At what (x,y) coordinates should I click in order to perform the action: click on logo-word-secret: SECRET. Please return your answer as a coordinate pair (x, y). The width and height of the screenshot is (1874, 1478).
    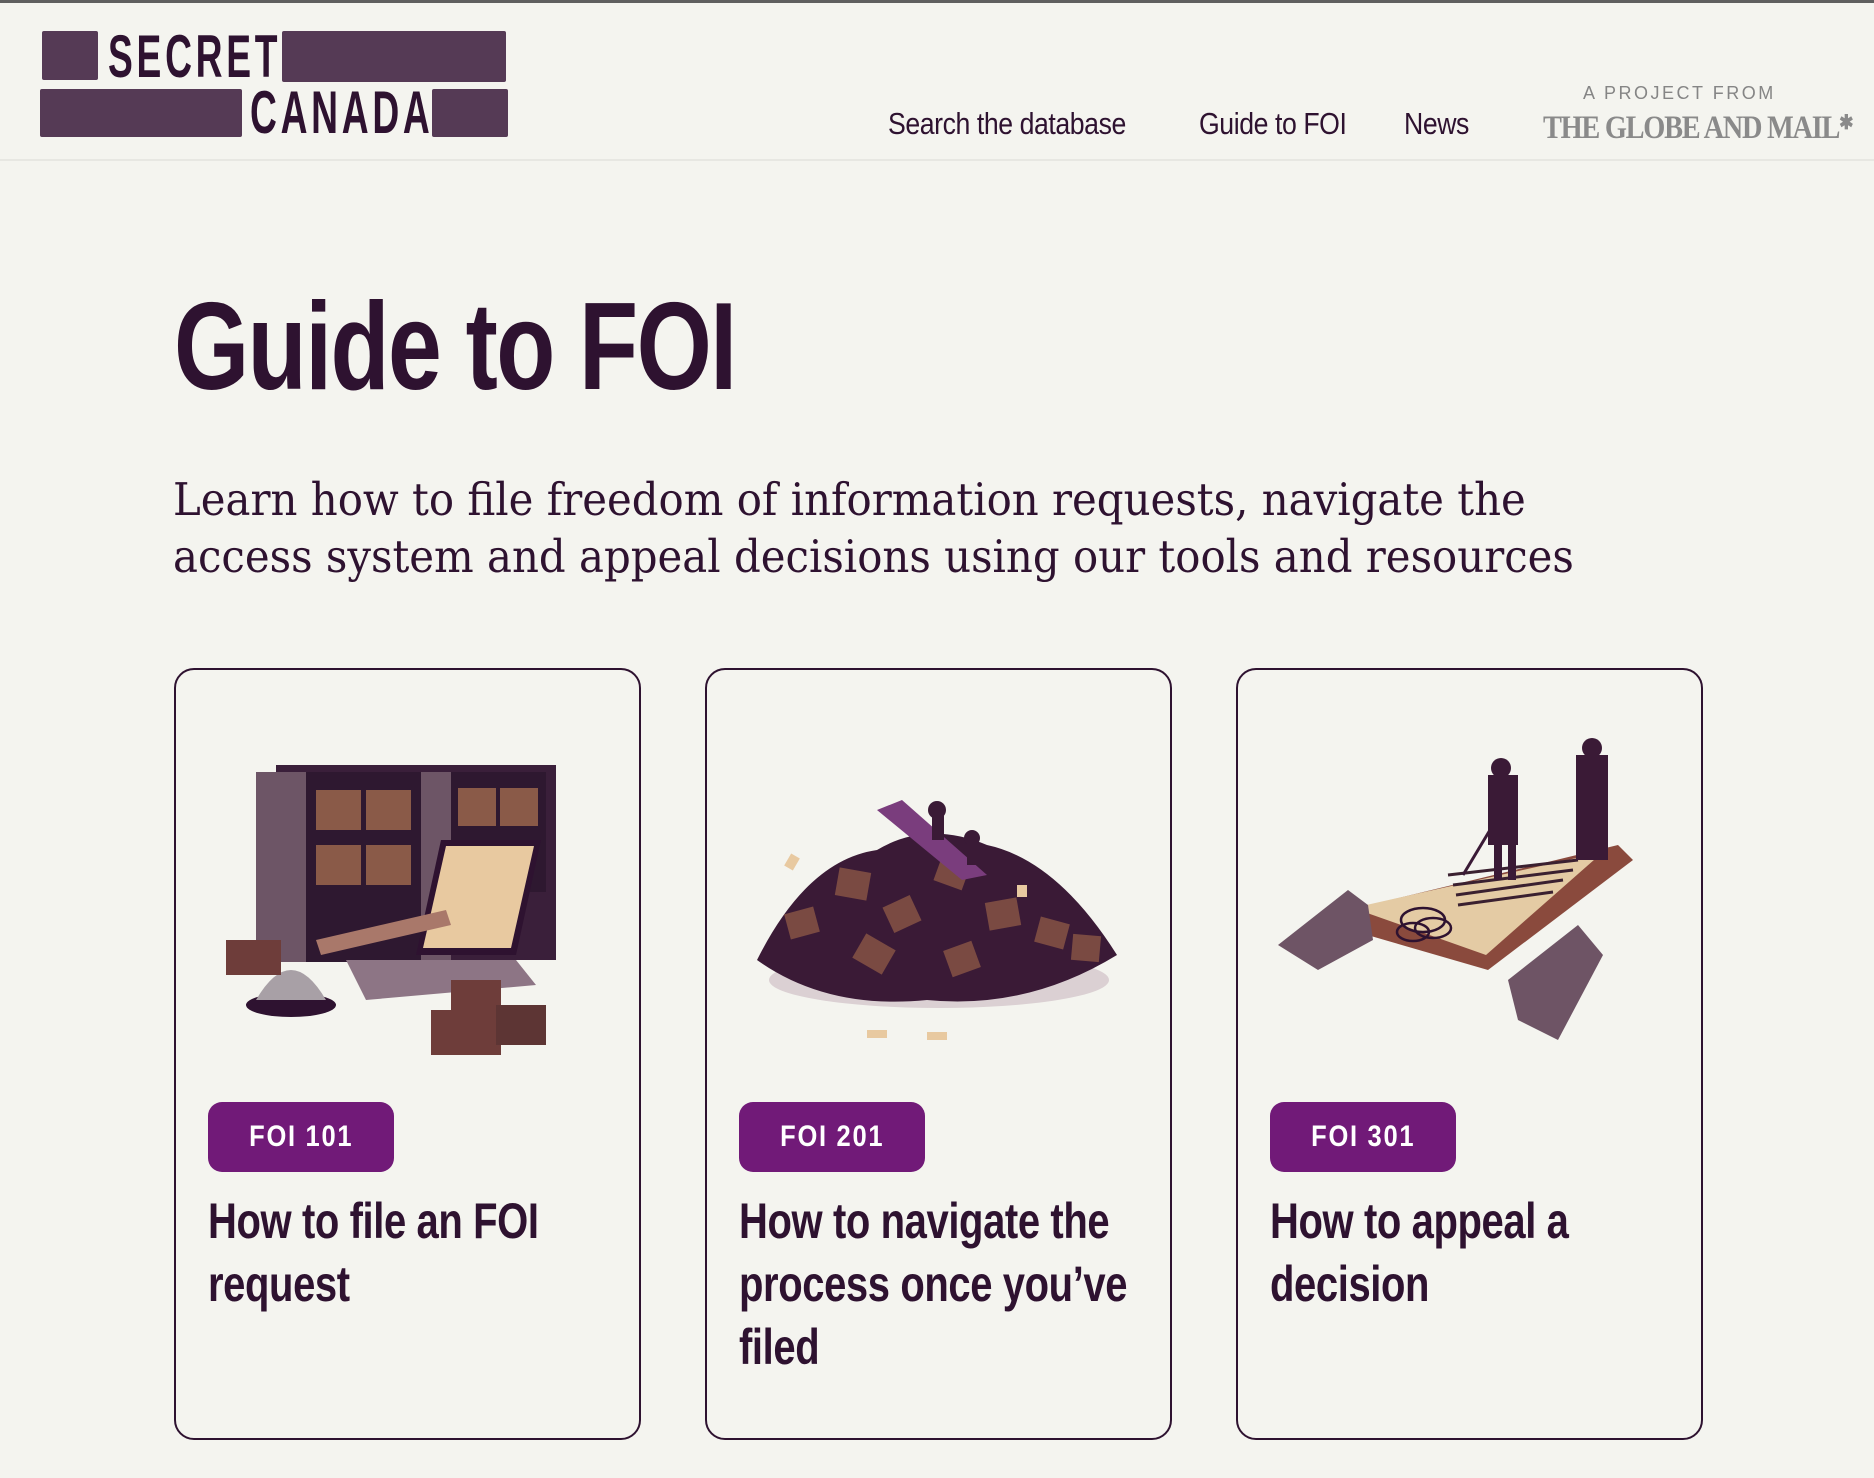
    Looking at the image, I should click on (195, 56).